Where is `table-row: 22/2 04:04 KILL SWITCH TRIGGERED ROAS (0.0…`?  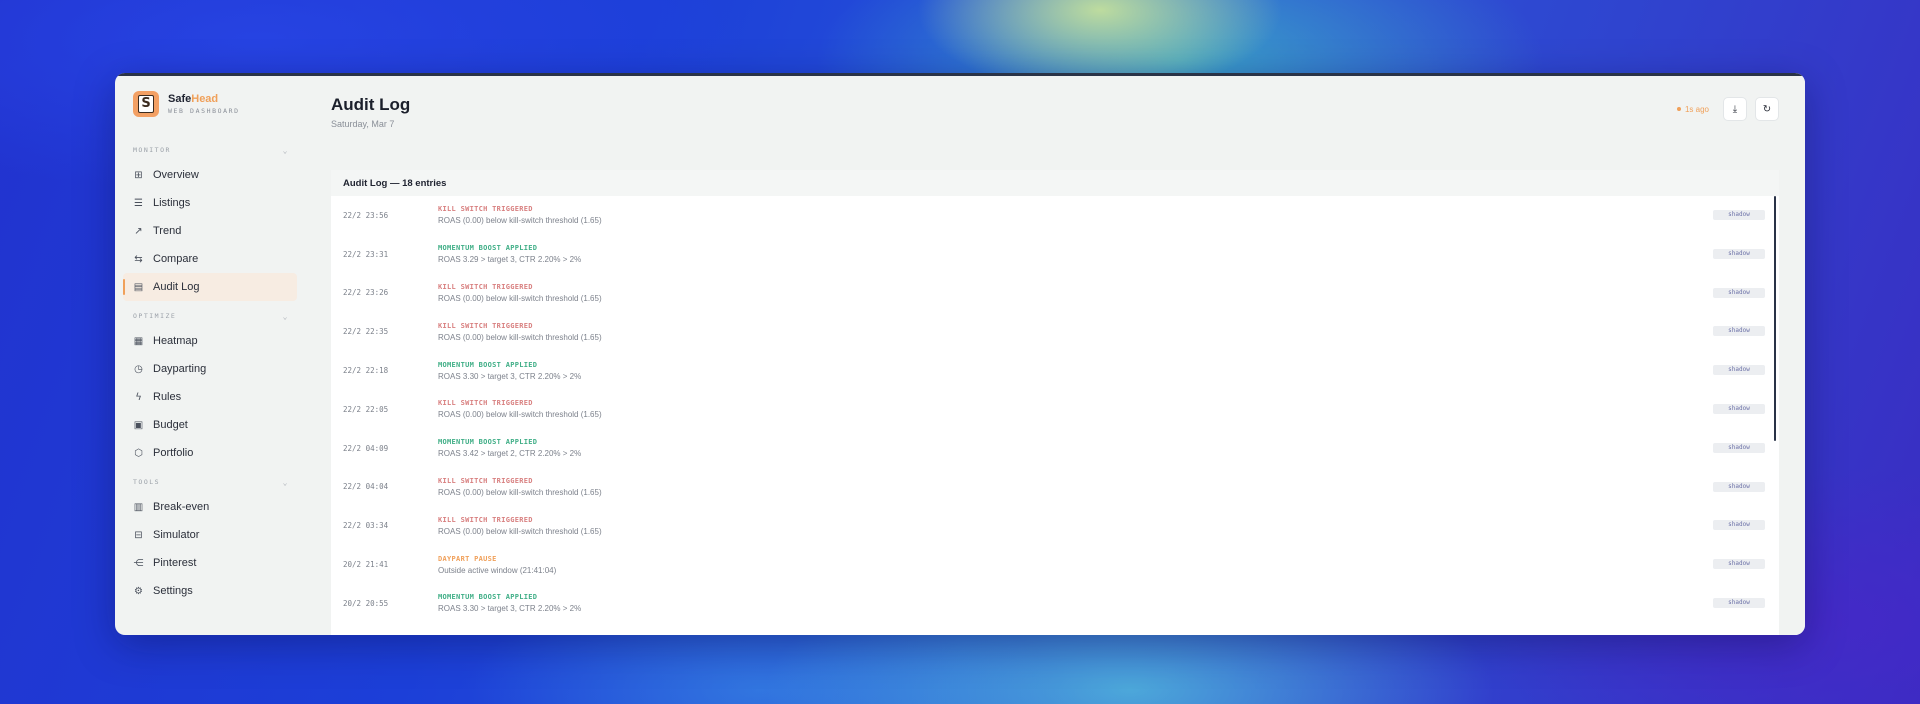 table-row: 22/2 04:04 KILL SWITCH TRIGGERED ROAS (0.0… is located at coordinates (1055, 487).